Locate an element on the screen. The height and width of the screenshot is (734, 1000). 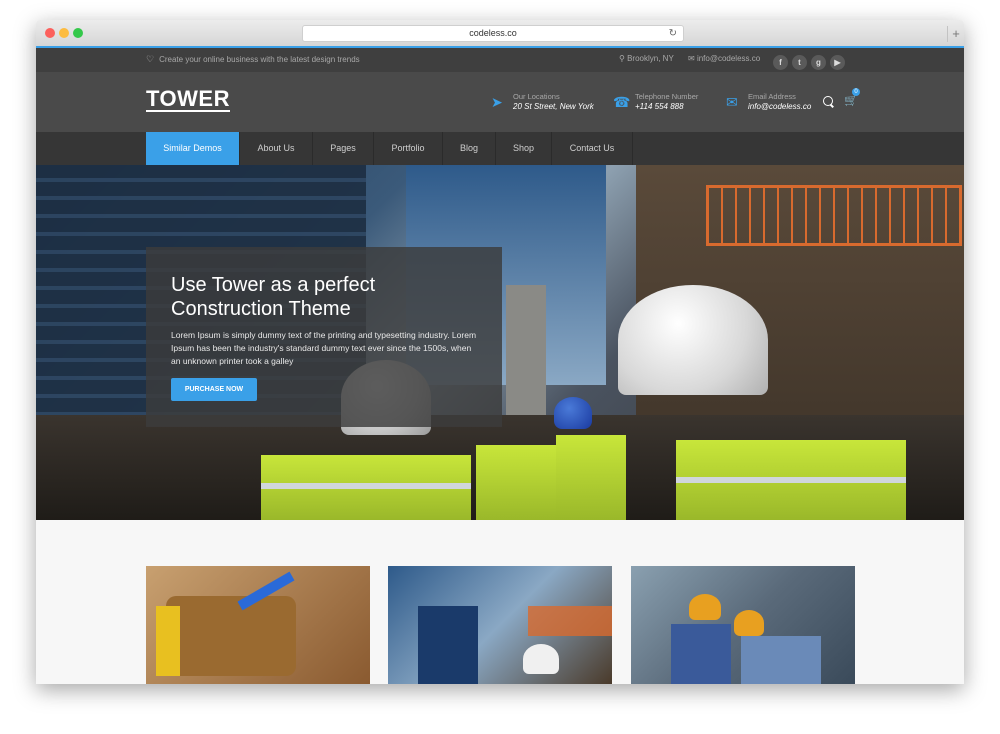
phone-label: Telephone Number is located at coordinates (667, 96).